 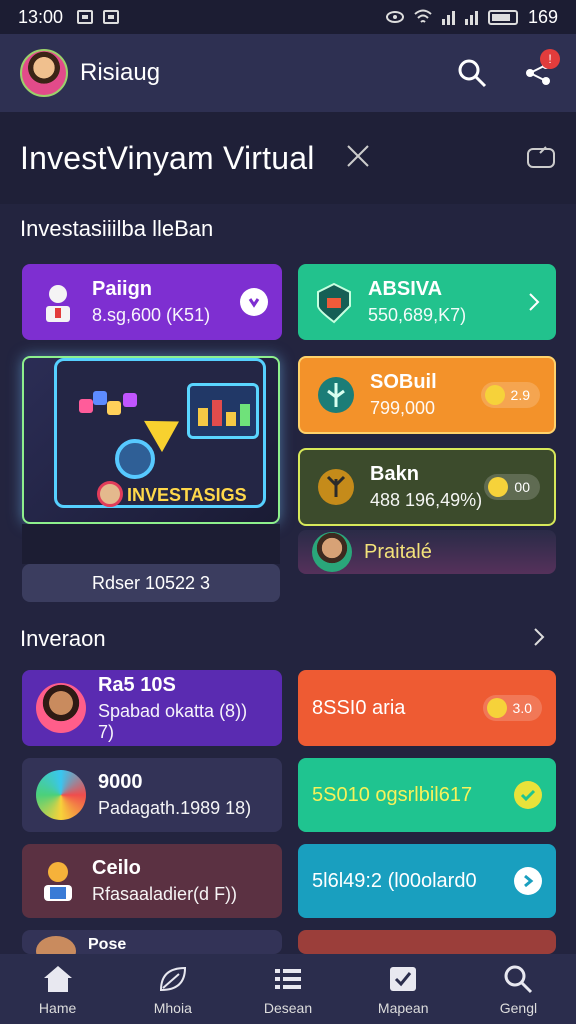 I want to click on nav-item-mhoia: Mhoia, so click(x=172, y=989).